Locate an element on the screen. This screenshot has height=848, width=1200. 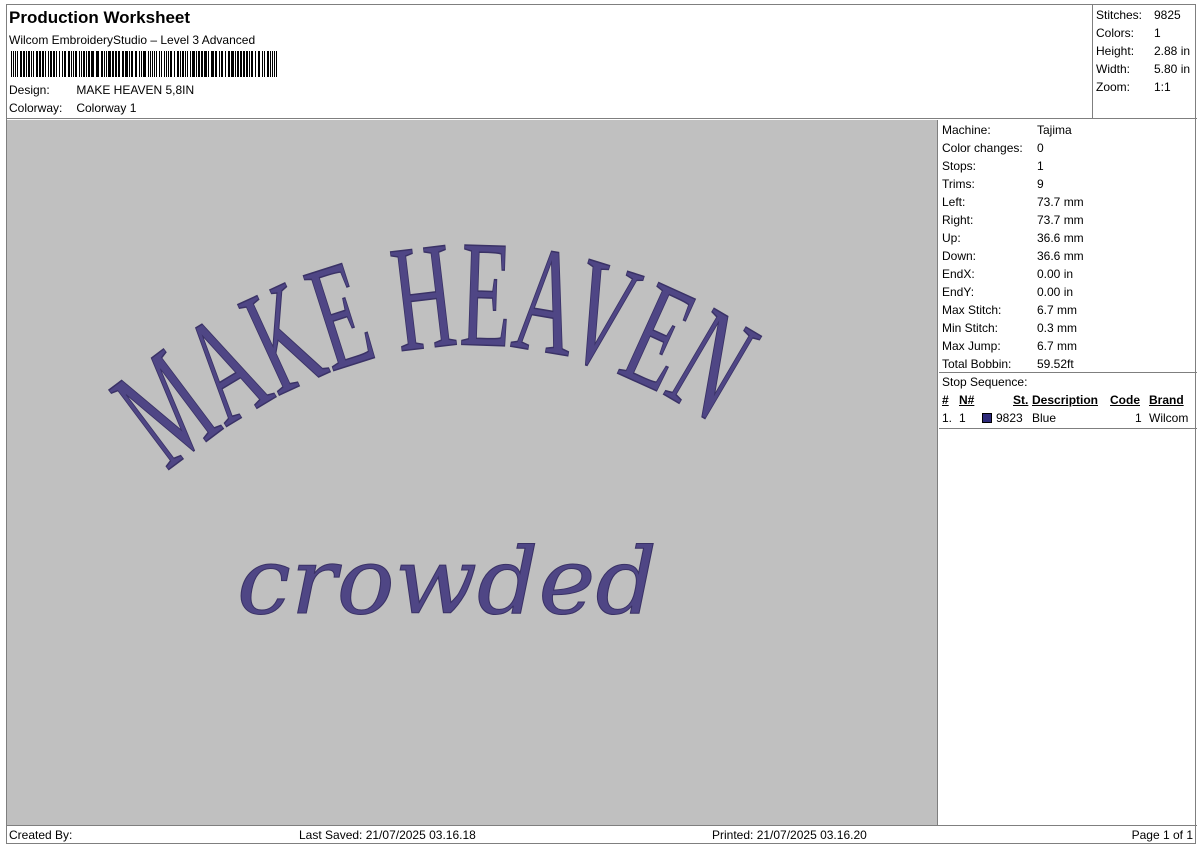
stop-sequence-title: Stop Sequence: is located at coordinates (985, 382).